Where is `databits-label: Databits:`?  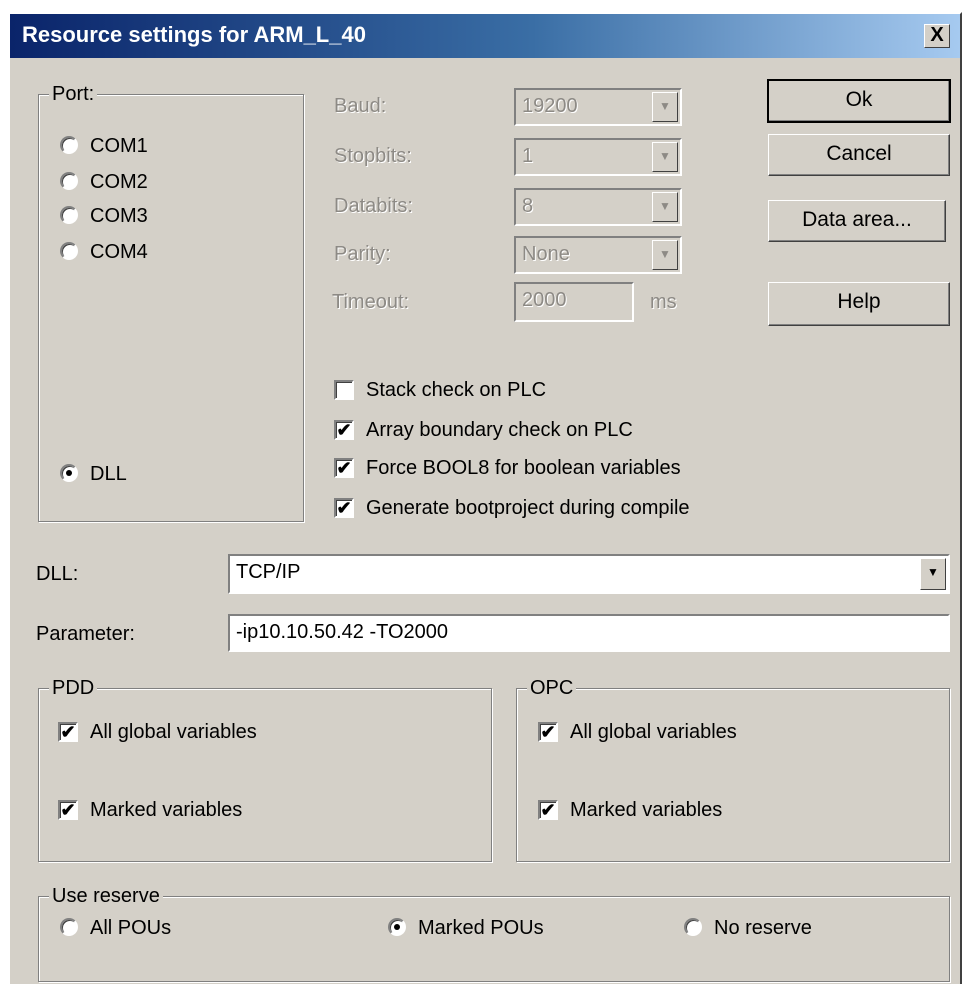 databits-label: Databits: is located at coordinates (373, 206).